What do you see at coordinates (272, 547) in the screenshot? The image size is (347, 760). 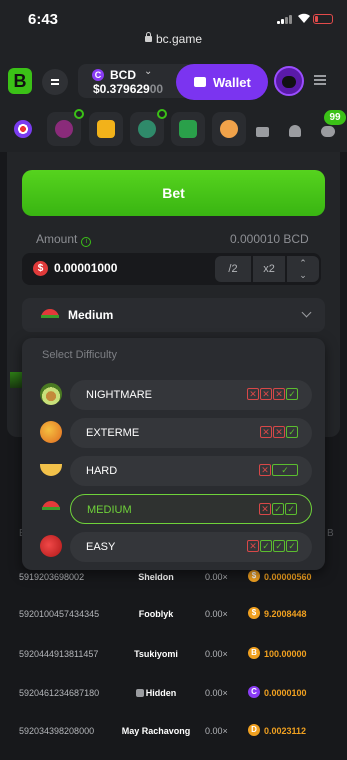 I see `odds-marks: ✕ ✓ ✓ ✓` at bounding box center [272, 547].